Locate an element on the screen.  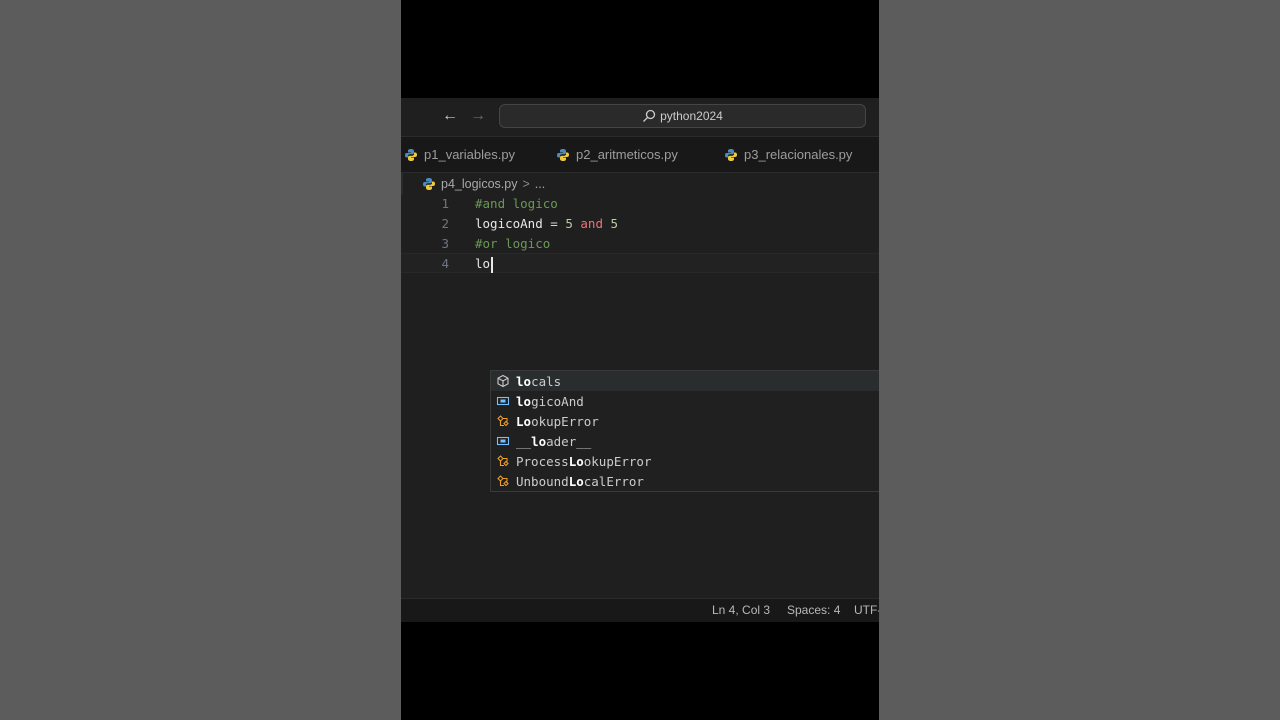
forward-arrow-icon: → is located at coordinates (478, 116).